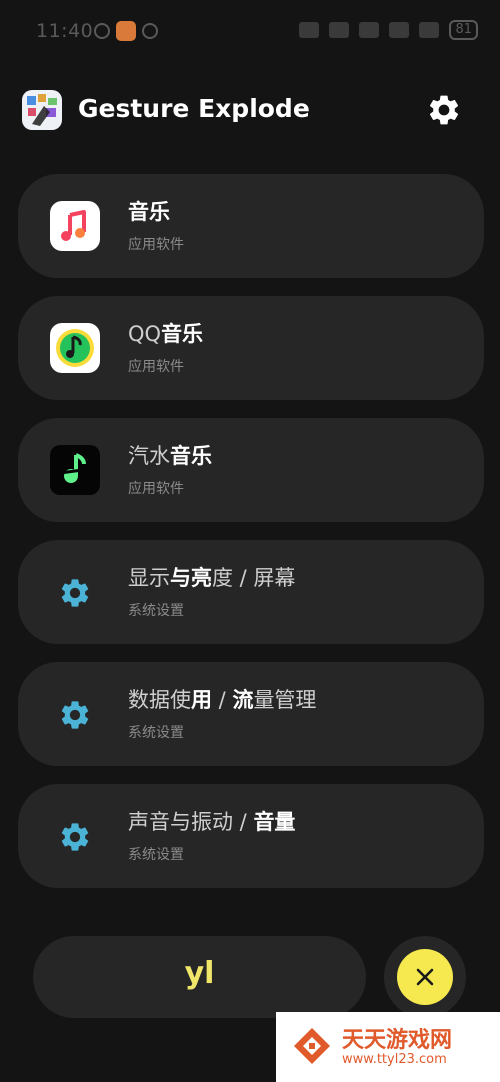 This screenshot has width=500, height=1082. I want to click on qishui-music-app-icon, so click(75, 470).